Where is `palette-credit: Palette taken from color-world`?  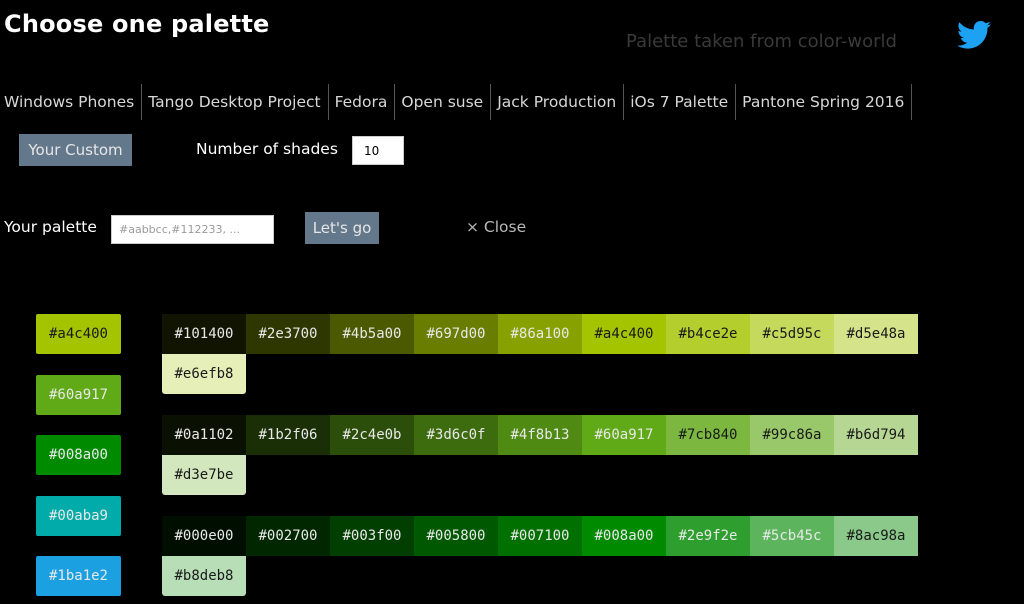 palette-credit: Palette taken from color-world is located at coordinates (761, 41).